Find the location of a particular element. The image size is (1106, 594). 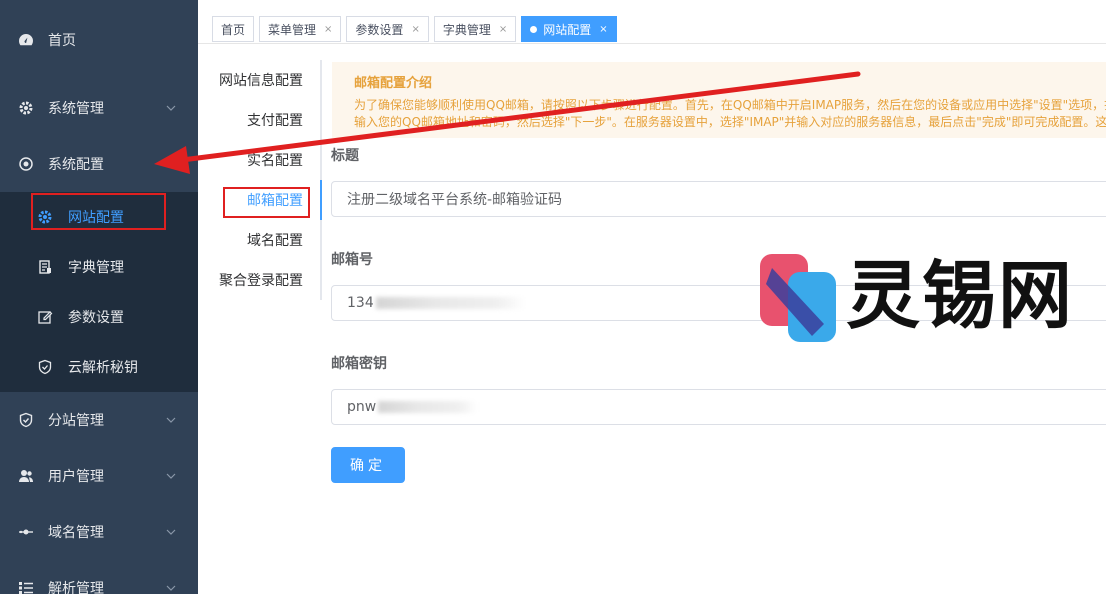

tab-payment: 支付配置 is located at coordinates (259, 120).